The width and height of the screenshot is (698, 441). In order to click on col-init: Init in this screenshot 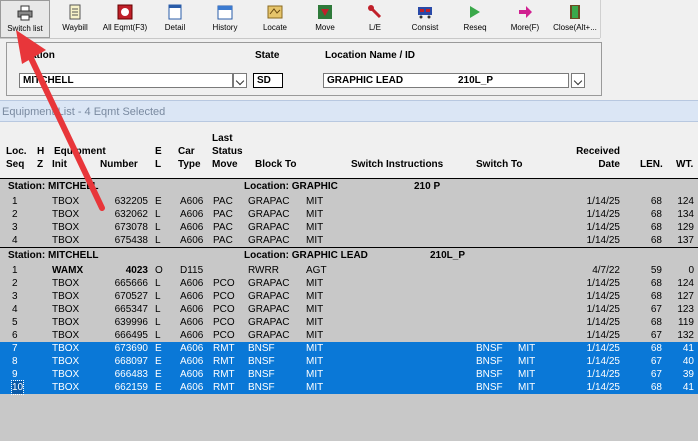, I will do `click(59, 164)`.